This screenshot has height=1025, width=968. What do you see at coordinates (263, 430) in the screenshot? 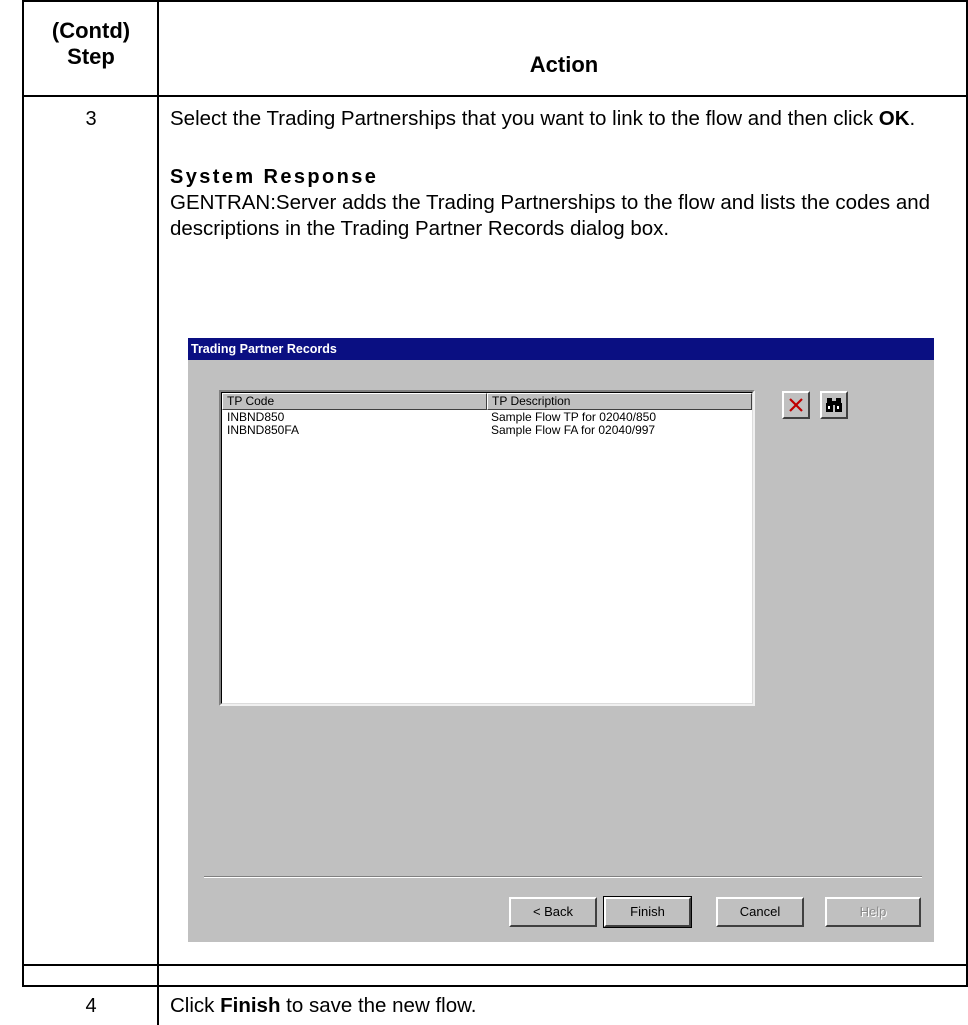
I see `tp-code-cell: INBND850FA` at bounding box center [263, 430].